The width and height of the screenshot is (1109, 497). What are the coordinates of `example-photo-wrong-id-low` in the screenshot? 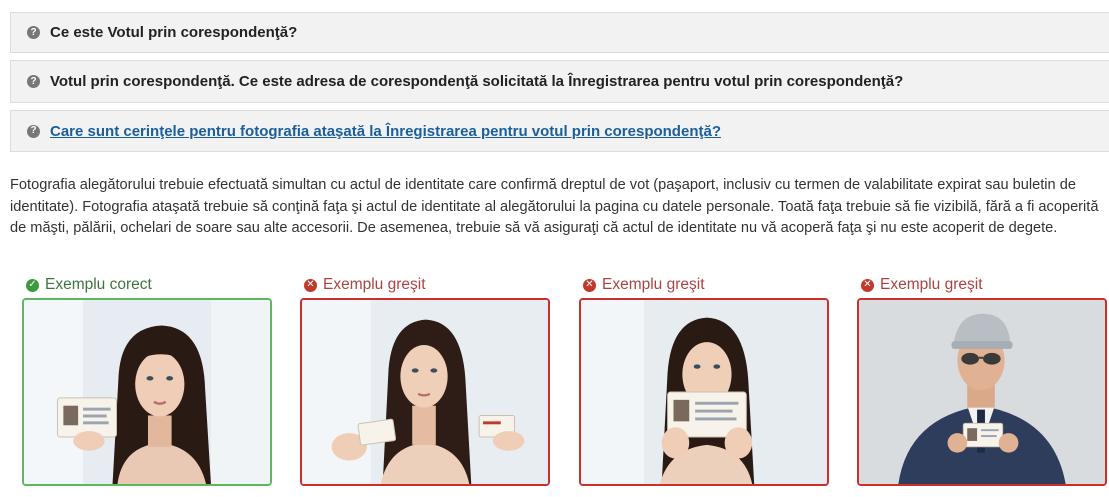 It's located at (425, 392).